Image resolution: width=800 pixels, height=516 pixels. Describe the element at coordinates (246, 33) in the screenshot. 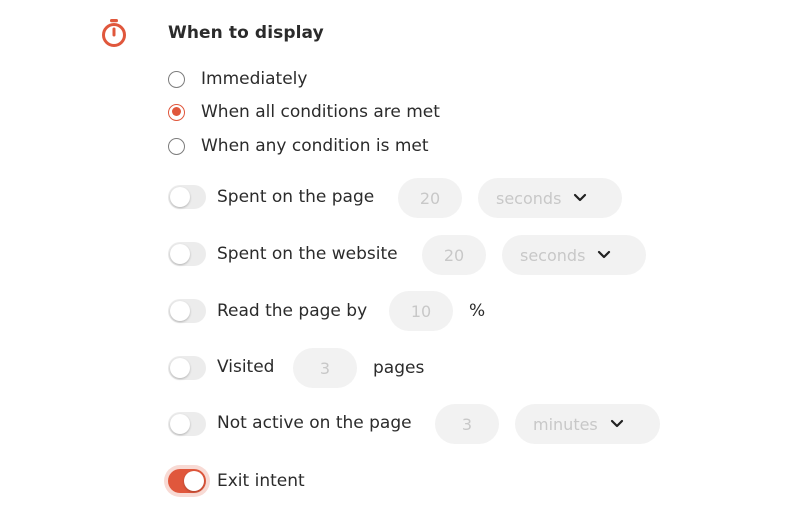

I see `section-title: When to display` at that location.